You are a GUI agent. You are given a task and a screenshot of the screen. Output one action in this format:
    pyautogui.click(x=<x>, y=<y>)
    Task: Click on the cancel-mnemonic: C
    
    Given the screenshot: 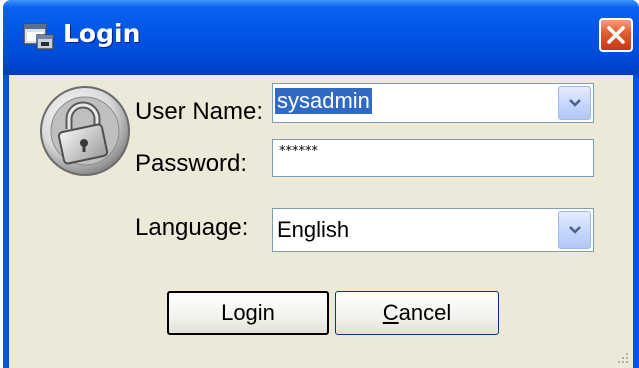 What is the action you would take?
    pyautogui.click(x=390, y=312)
    